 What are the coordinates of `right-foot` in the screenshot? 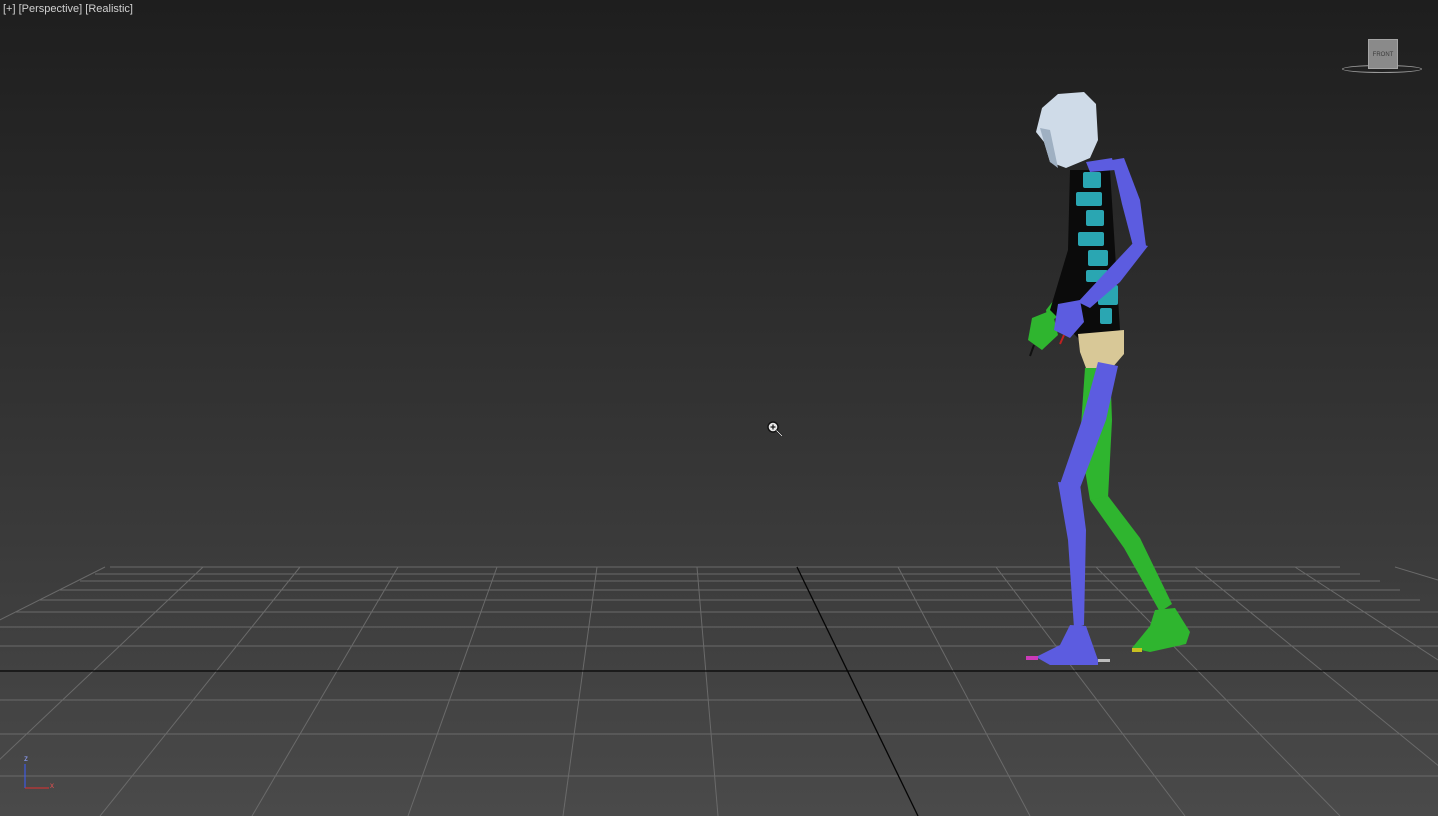 It's located at (1067, 645).